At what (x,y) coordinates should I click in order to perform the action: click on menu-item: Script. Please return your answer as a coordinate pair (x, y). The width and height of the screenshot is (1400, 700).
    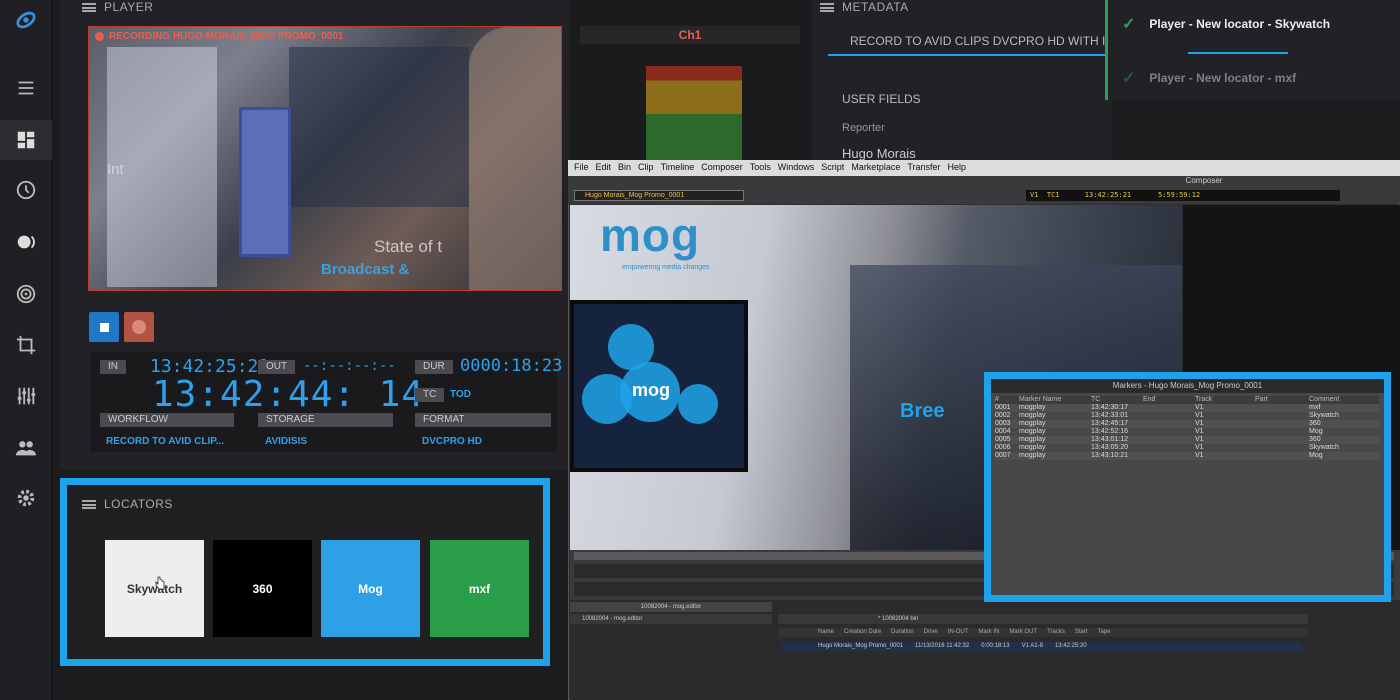
    Looking at the image, I should click on (832, 168).